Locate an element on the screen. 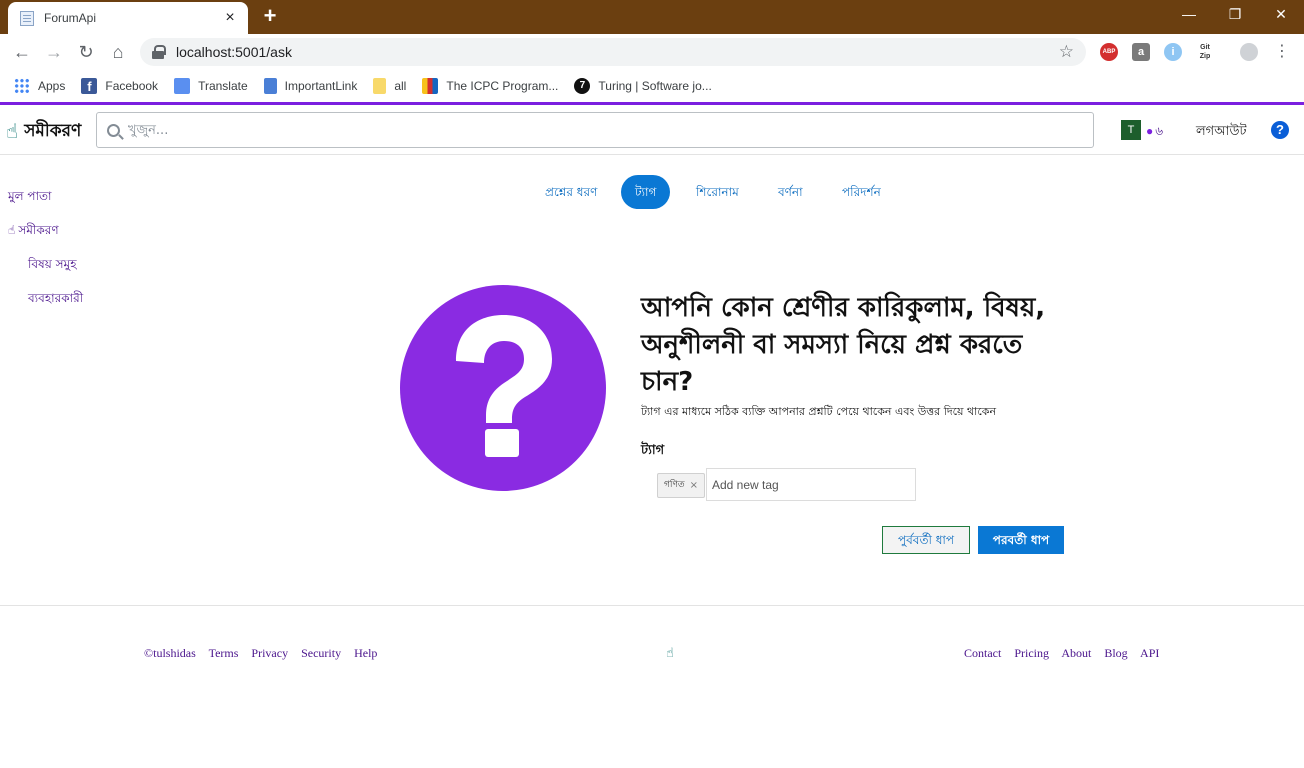 Image resolution: width=1304 pixels, height=768 pixels. close-window-icon: ✕ is located at coordinates (1281, 15).